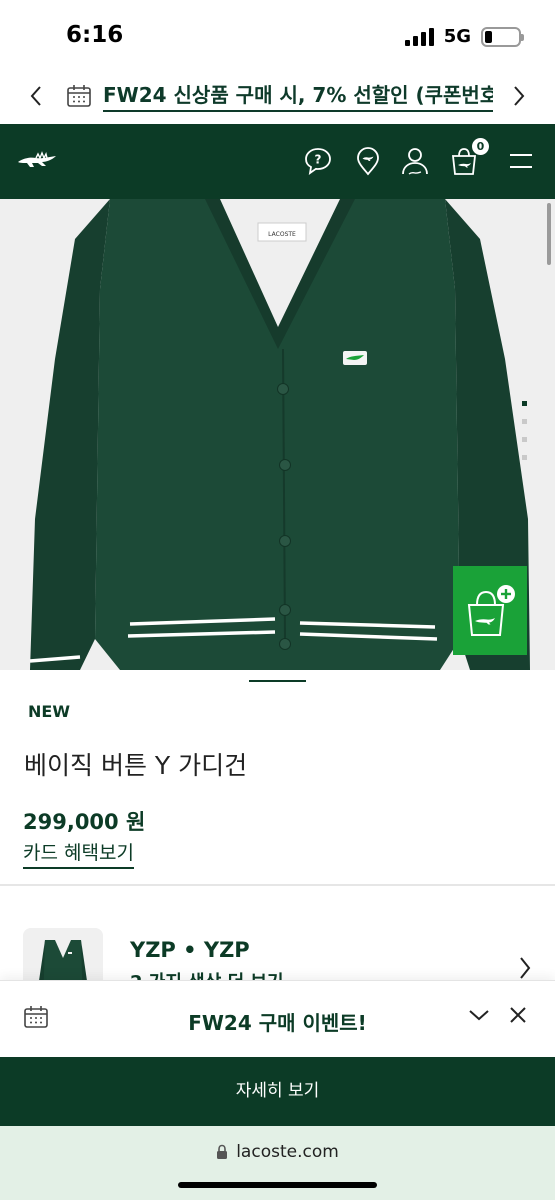 The width and height of the screenshot is (555, 1200). What do you see at coordinates (277, 1163) in the screenshot?
I see `browser-url-bar: lacoste.com` at bounding box center [277, 1163].